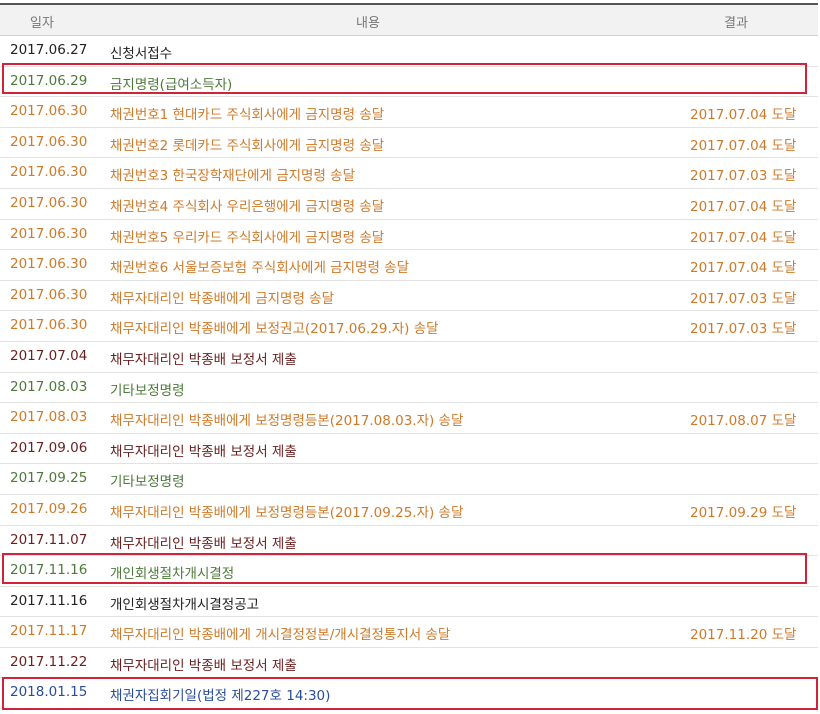 This screenshot has width=820, height=714. What do you see at coordinates (409, 19) in the screenshot?
I see `table-header: 일자 내용 결과` at bounding box center [409, 19].